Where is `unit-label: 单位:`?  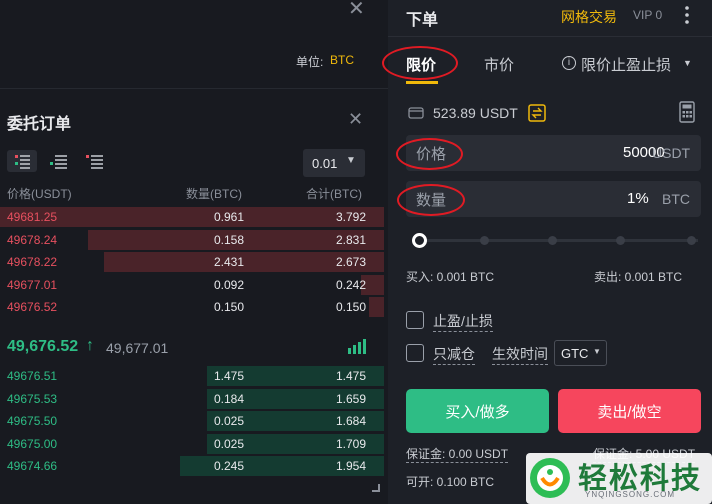 unit-label: 单位: is located at coordinates (310, 62).